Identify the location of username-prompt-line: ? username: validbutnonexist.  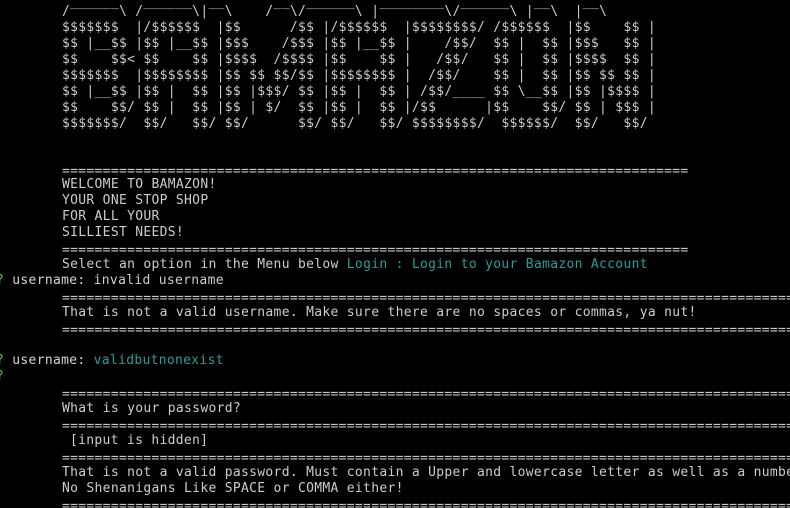
(112, 361).